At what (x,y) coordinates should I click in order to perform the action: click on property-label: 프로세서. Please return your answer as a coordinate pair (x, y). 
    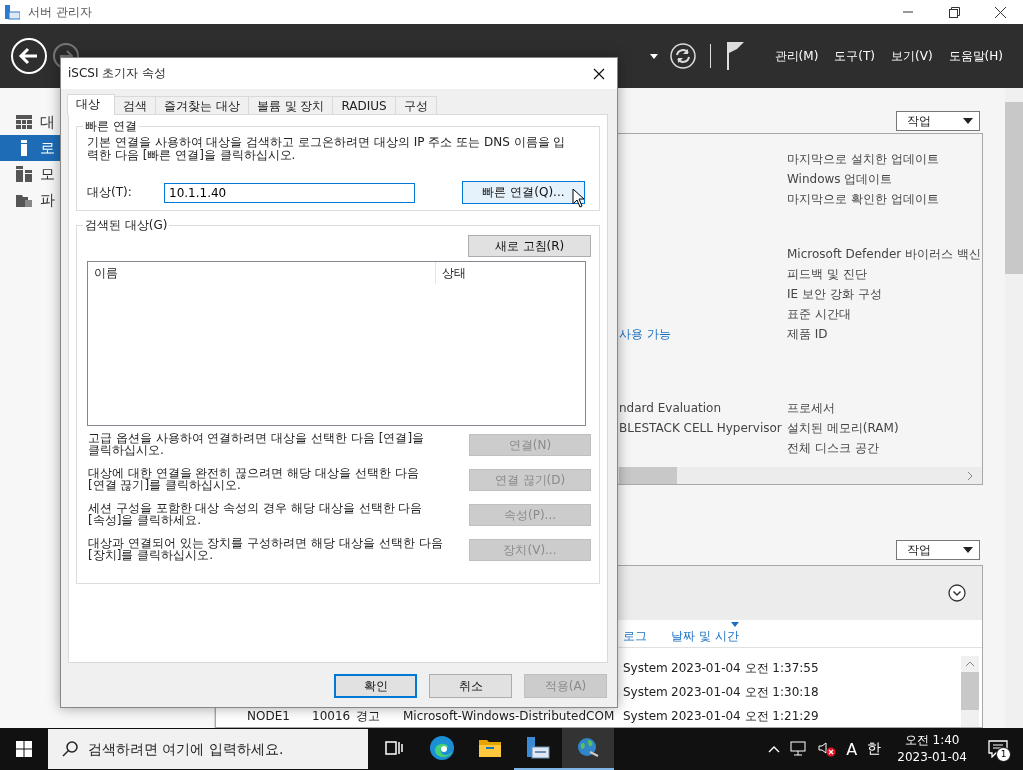
    Looking at the image, I should click on (811, 408).